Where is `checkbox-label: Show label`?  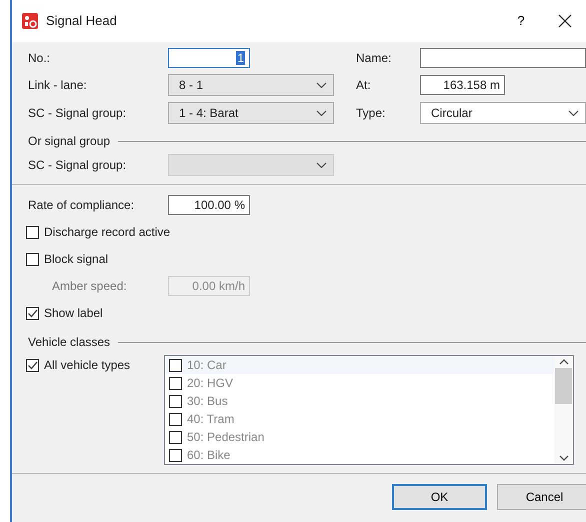
checkbox-label: Show label is located at coordinates (73, 313).